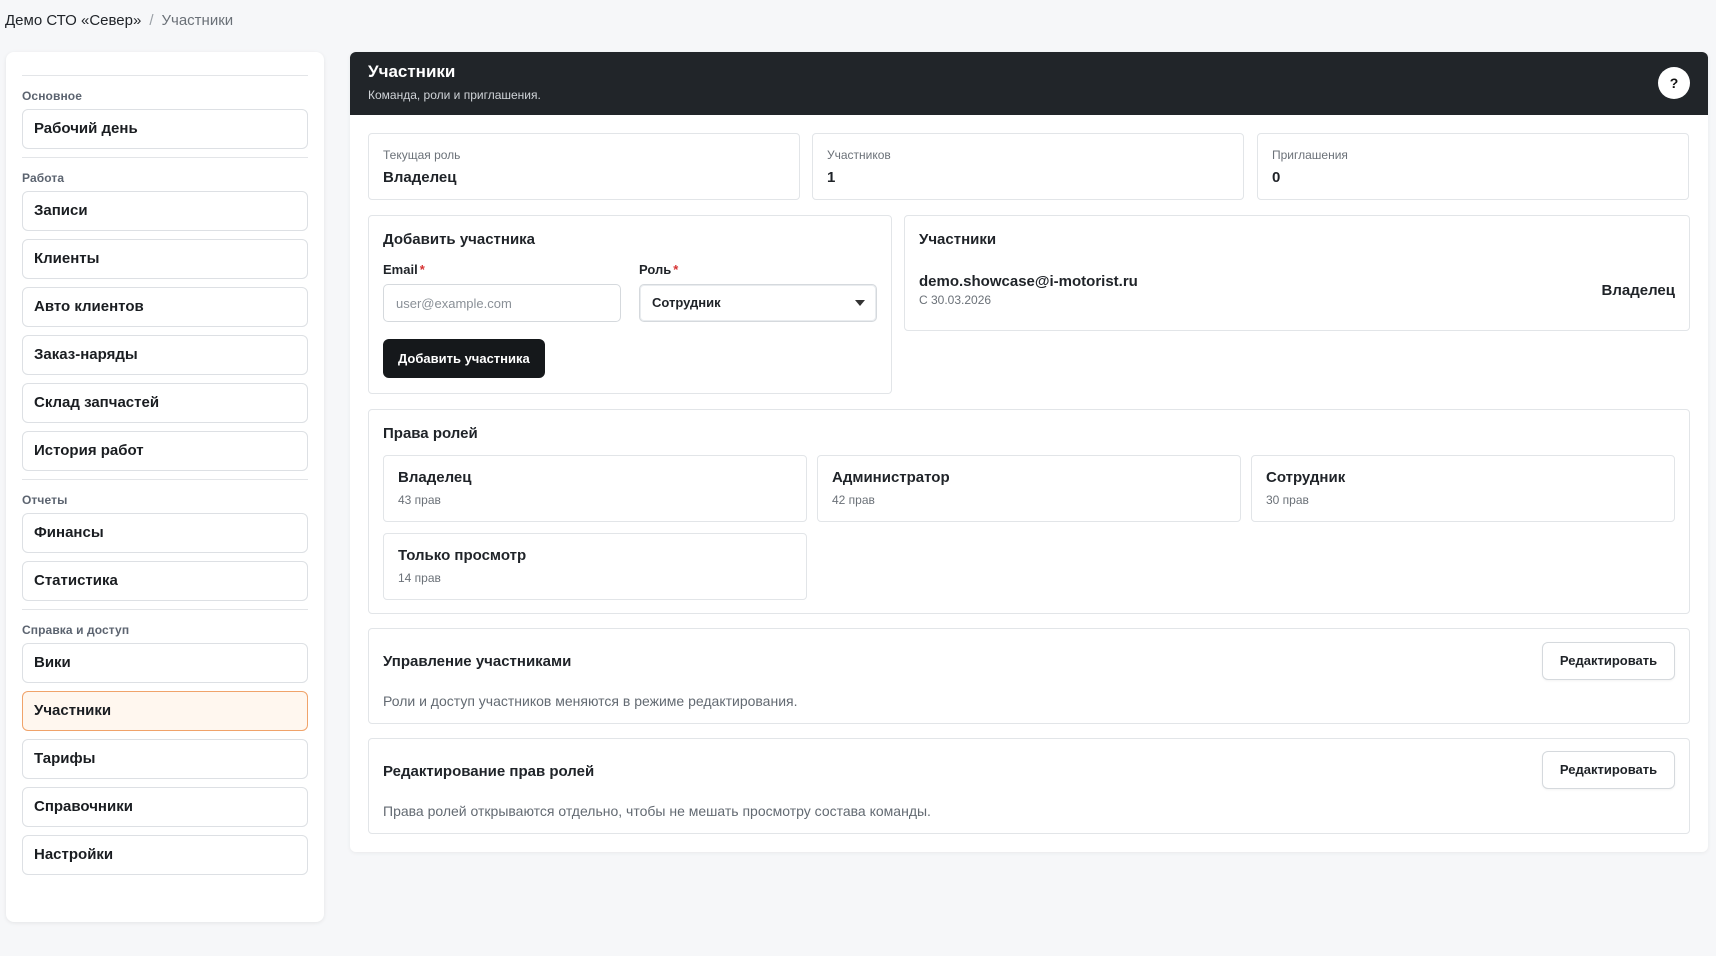 The height and width of the screenshot is (956, 1716). What do you see at coordinates (584, 166) in the screenshot?
I see `stat-card-current-role: Текущая роль Владелец` at bounding box center [584, 166].